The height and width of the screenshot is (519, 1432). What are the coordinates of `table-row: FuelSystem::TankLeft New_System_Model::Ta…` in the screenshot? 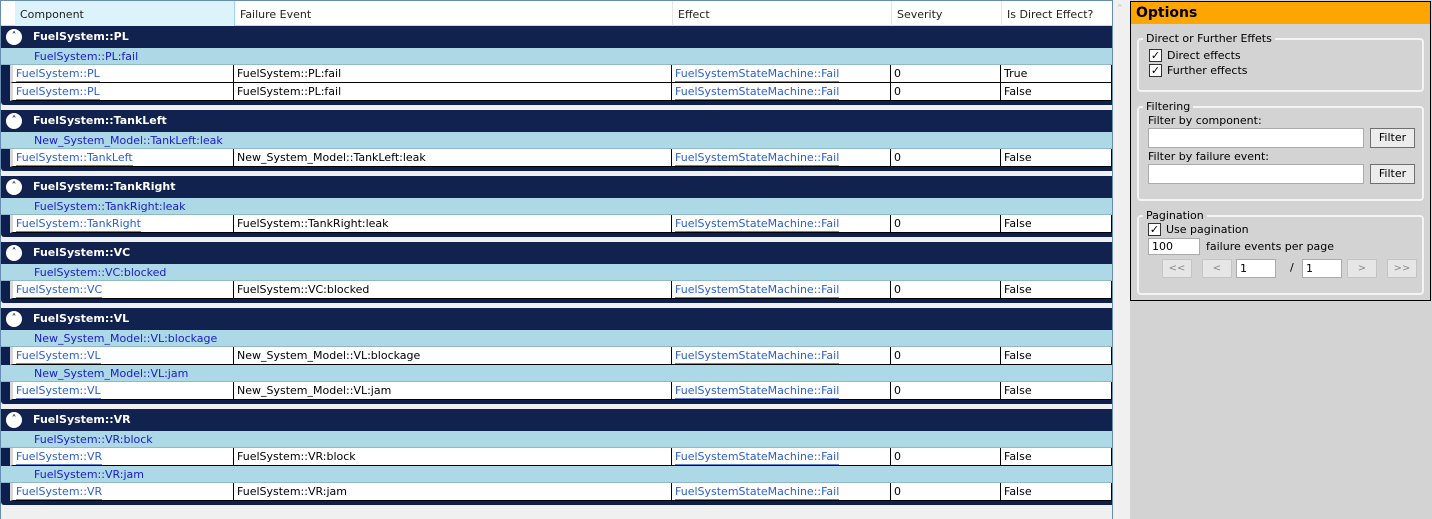 It's located at (561, 158).